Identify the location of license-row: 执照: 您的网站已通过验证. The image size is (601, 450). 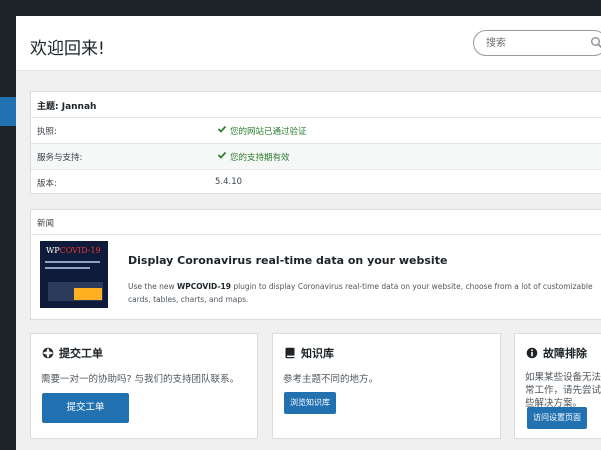
(316, 130).